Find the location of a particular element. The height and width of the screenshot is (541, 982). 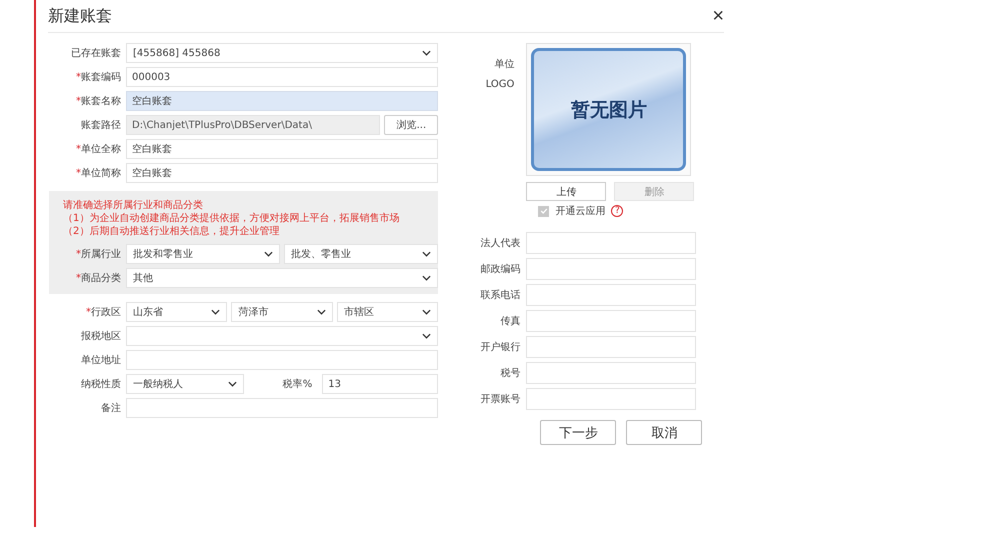

field-label: *行政区 is located at coordinates (103, 312).